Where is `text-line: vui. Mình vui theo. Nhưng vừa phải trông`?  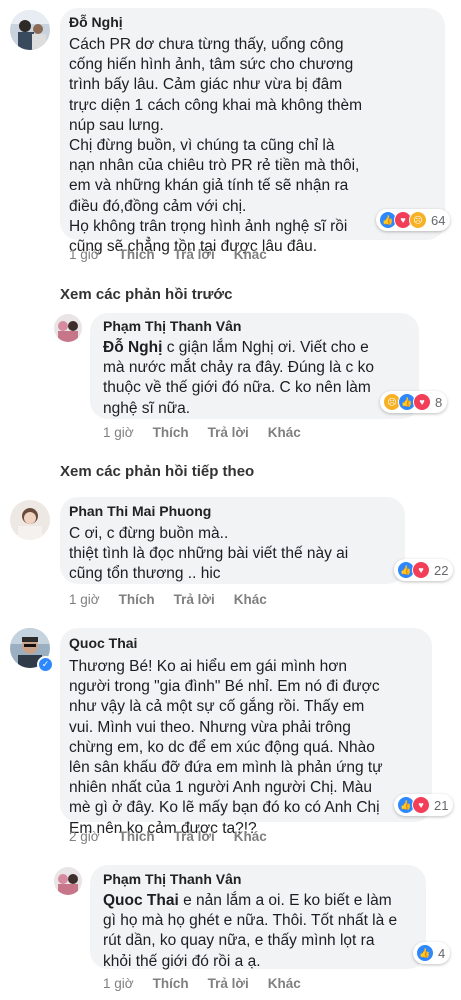 text-line: vui. Mình vui theo. Nhưng vừa phải trông is located at coordinates (210, 727).